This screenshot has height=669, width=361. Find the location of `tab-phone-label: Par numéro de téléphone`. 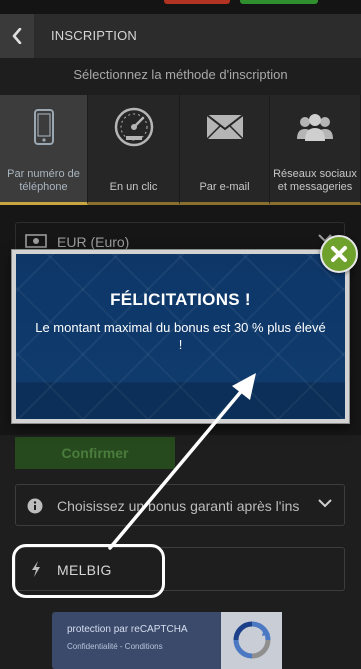

tab-phone-label: Par numéro de téléphone is located at coordinates (43, 180).